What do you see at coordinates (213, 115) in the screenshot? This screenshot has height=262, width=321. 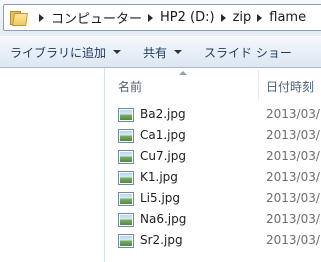 I see `list-item: Ba2.jpg 2013/03/1` at bounding box center [213, 115].